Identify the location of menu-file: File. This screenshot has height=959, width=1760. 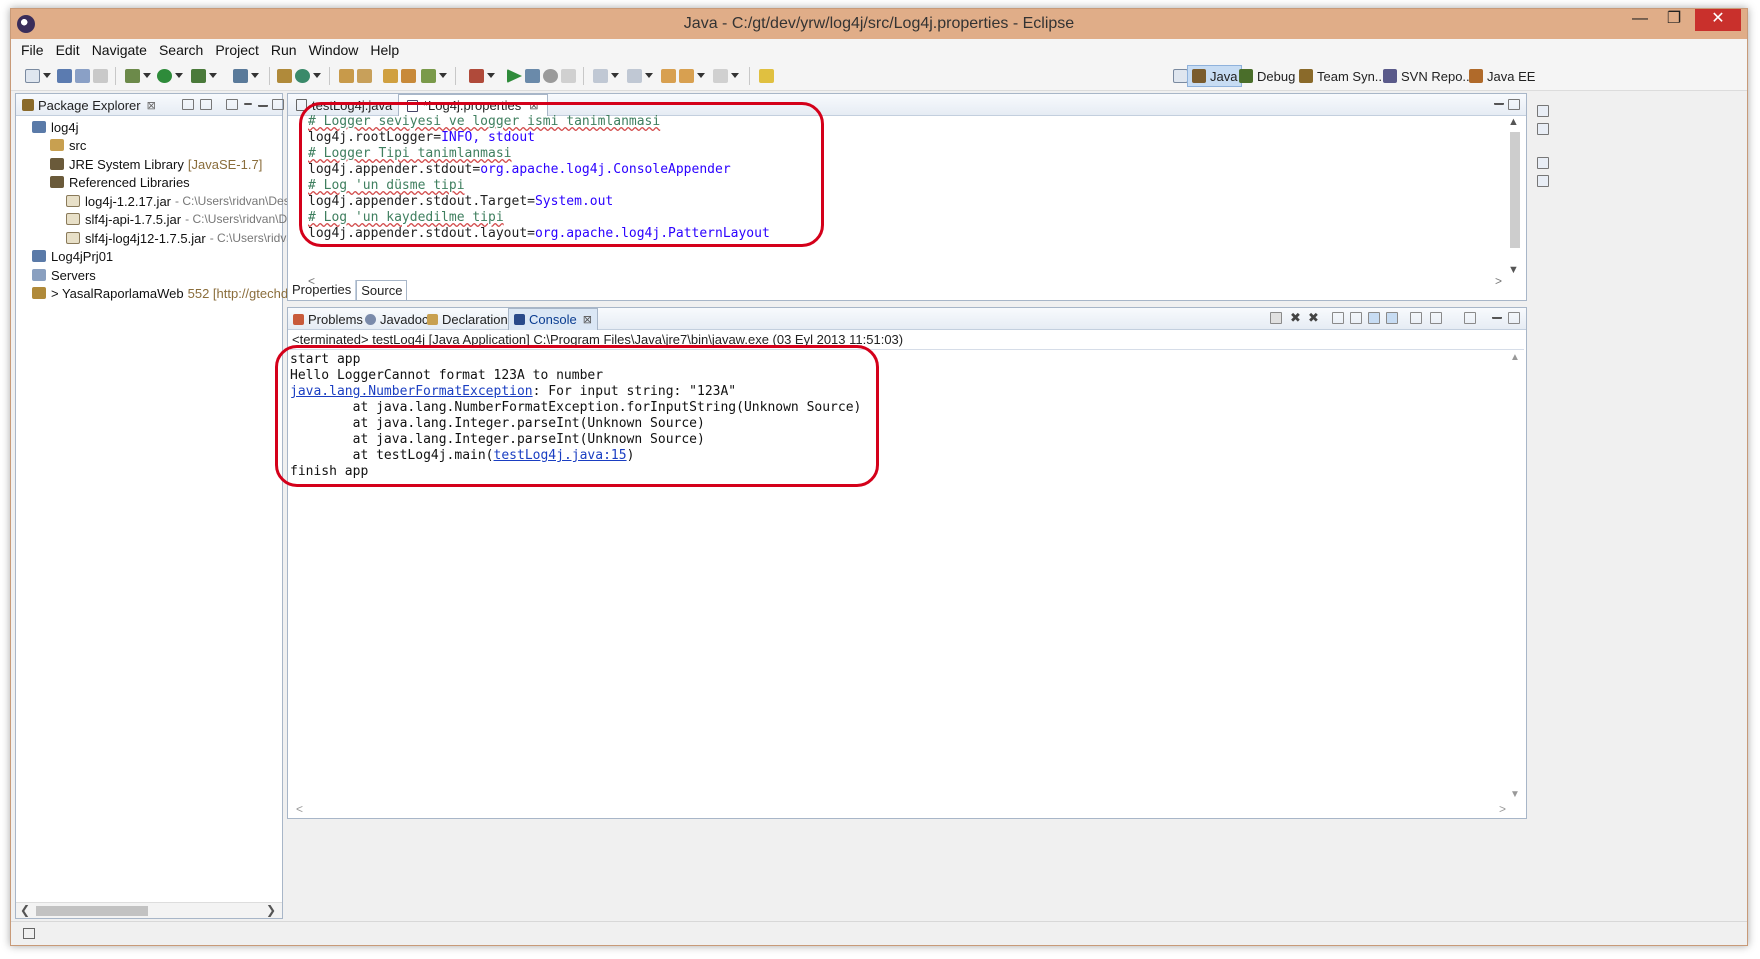
(32, 50).